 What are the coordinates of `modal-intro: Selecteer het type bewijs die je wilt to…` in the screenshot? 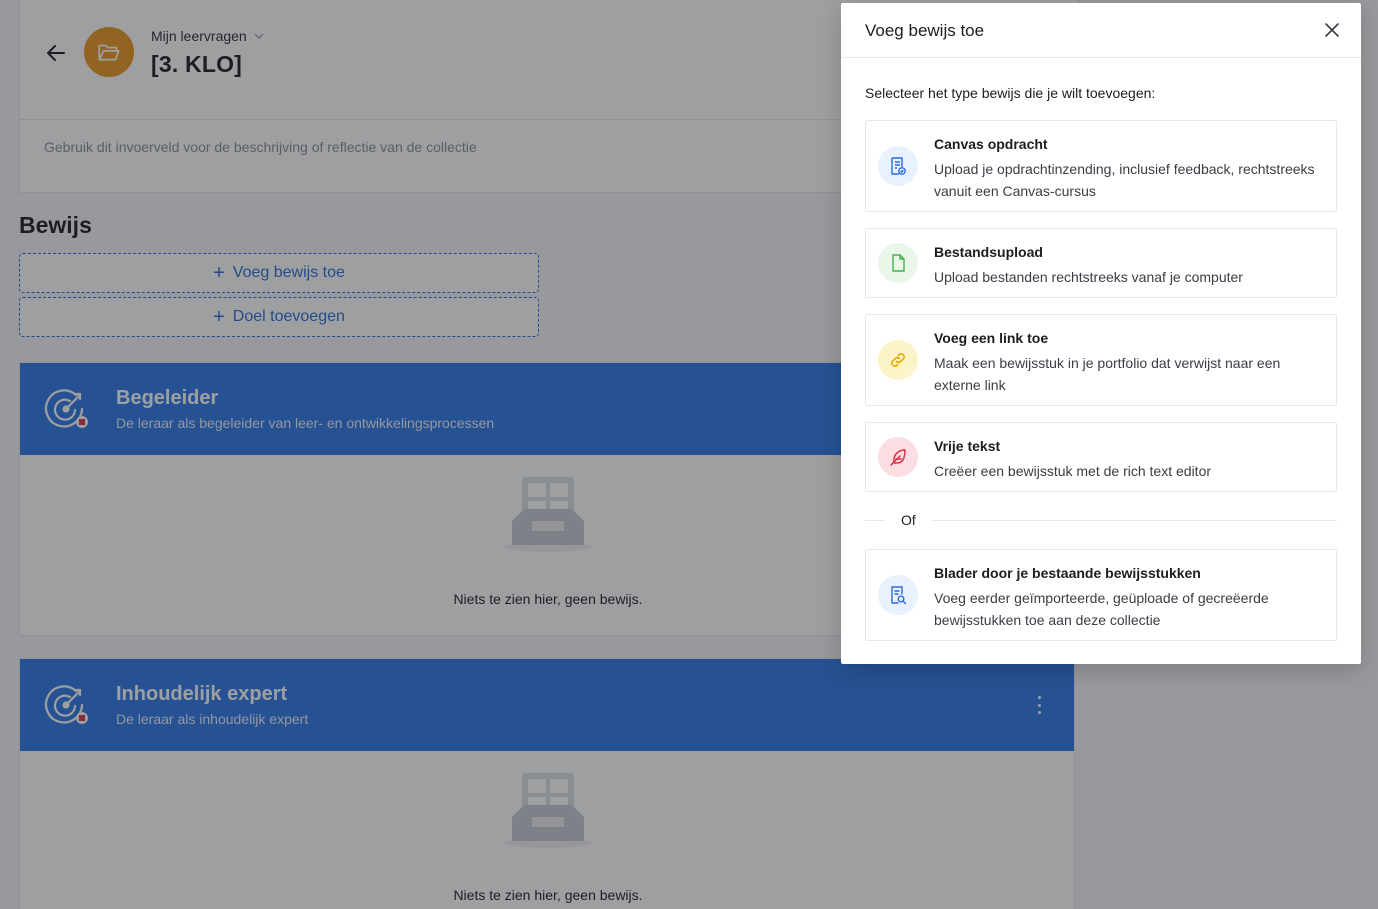 It's located at (1010, 93).